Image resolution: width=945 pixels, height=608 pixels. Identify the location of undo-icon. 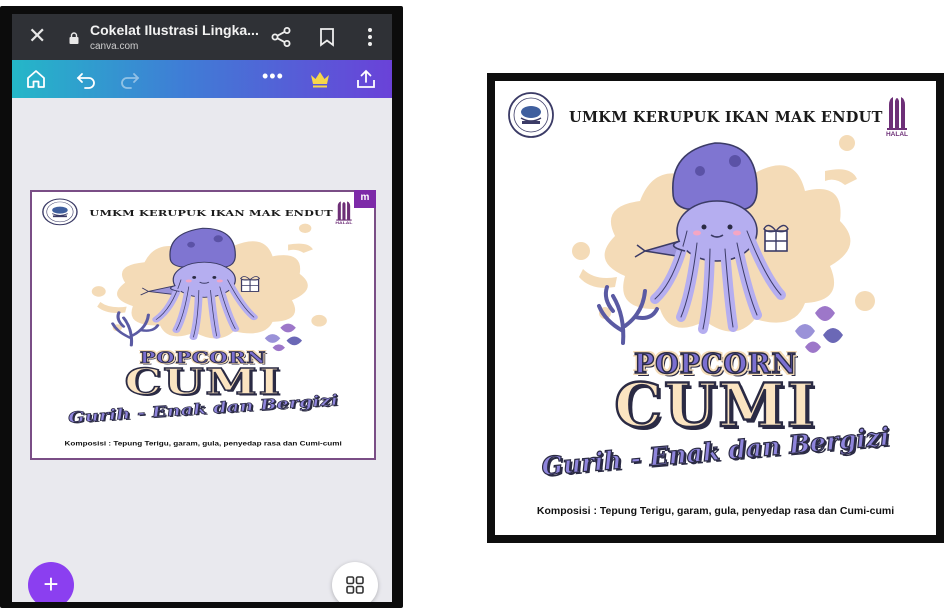
(86, 79).